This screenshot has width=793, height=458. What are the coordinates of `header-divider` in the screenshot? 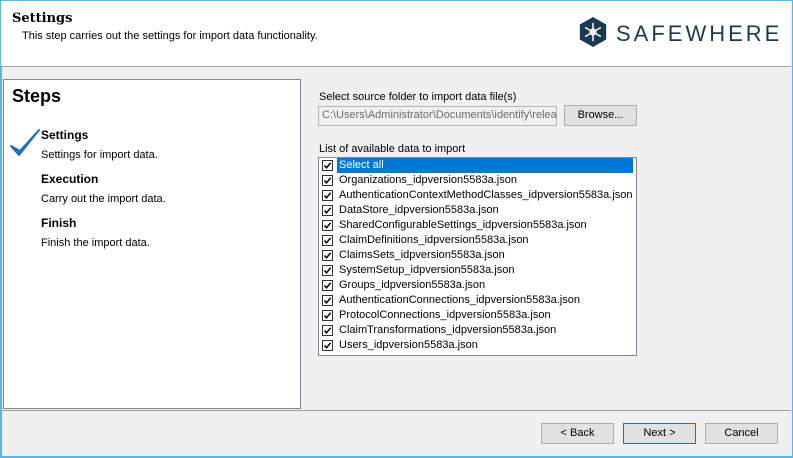 It's located at (396, 66).